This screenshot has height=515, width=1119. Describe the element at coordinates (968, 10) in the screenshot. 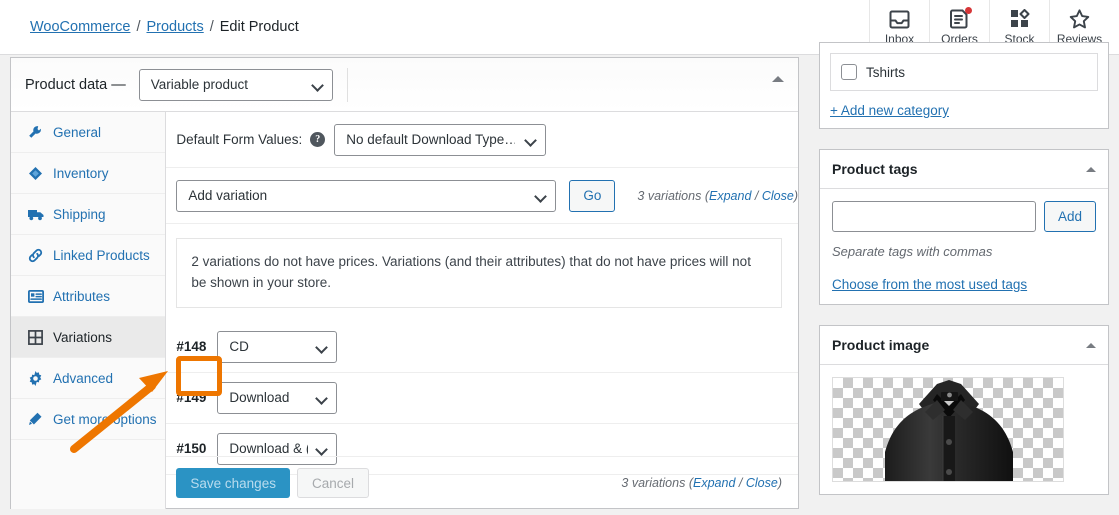

I see `orders-notification-badge` at that location.